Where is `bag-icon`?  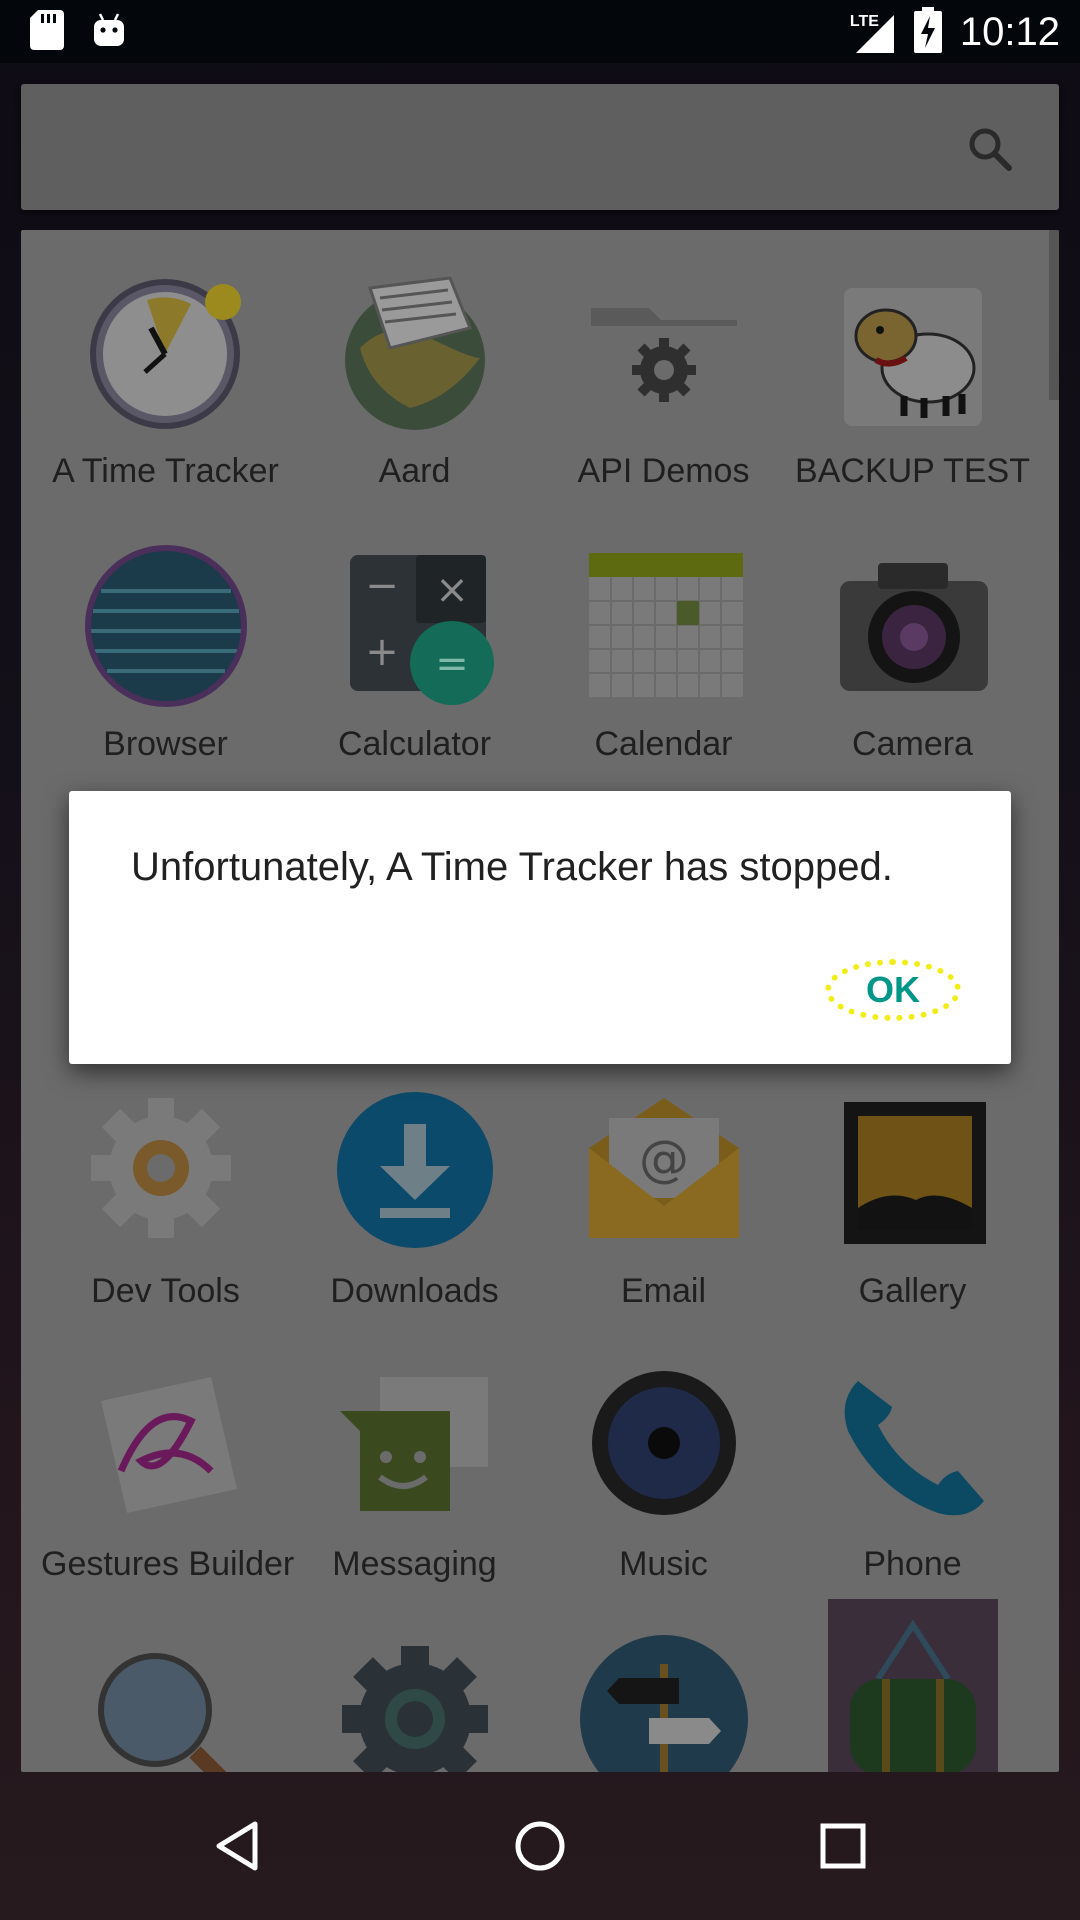
bag-icon is located at coordinates (912, 1685).